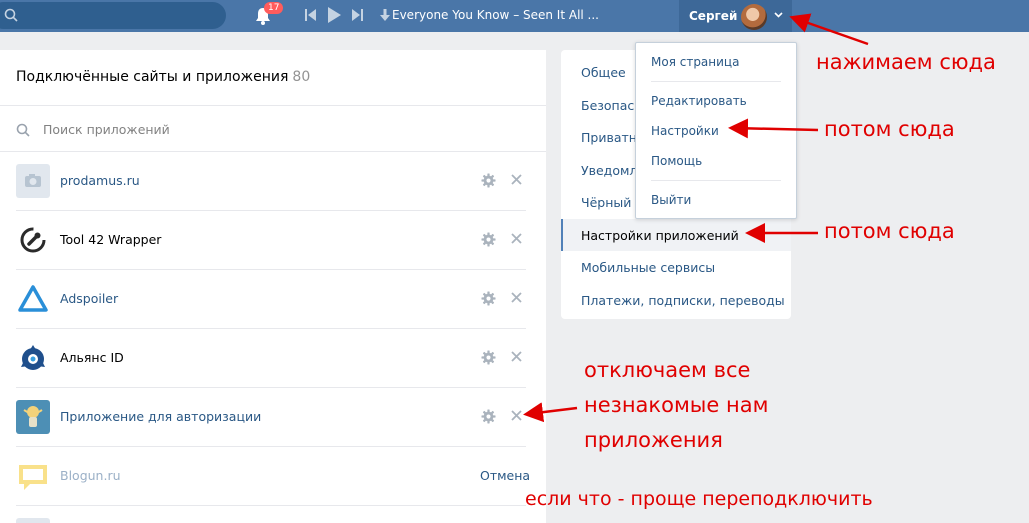 Image resolution: width=1029 pixels, height=523 pixels. Describe the element at coordinates (152, 77) in the screenshot. I see `panel-title: Подключённые сайты и приложения` at that location.